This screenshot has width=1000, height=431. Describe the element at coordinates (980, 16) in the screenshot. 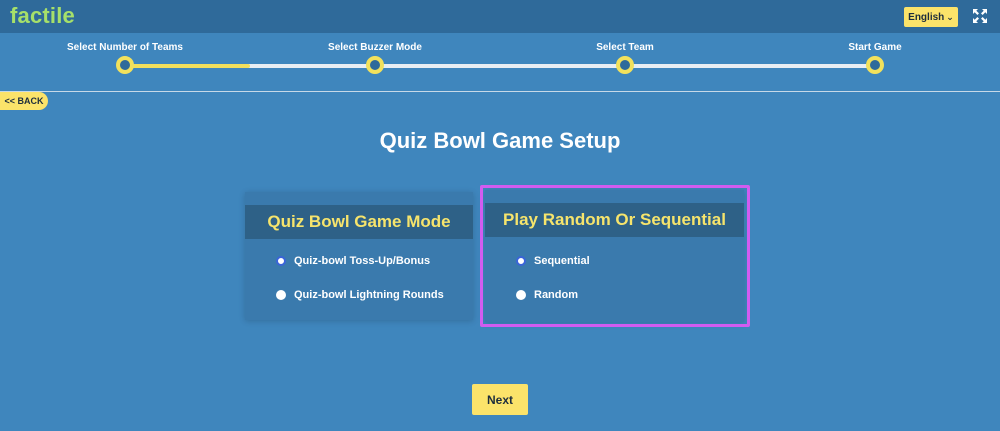

I see `fullscreen-icon` at that location.